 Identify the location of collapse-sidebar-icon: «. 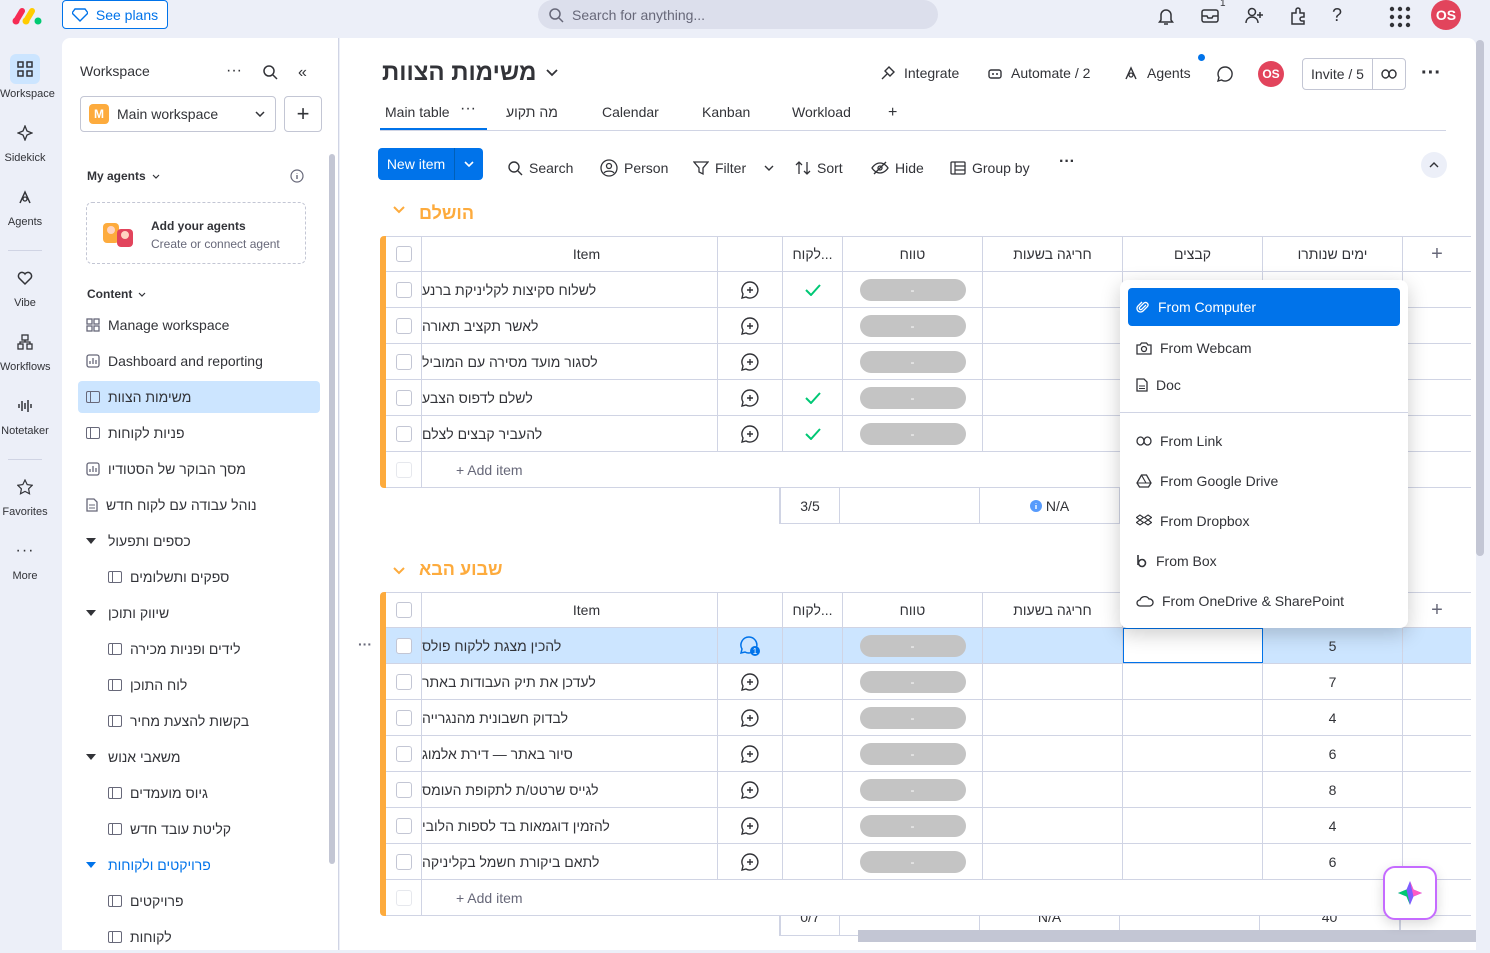
(302, 73).